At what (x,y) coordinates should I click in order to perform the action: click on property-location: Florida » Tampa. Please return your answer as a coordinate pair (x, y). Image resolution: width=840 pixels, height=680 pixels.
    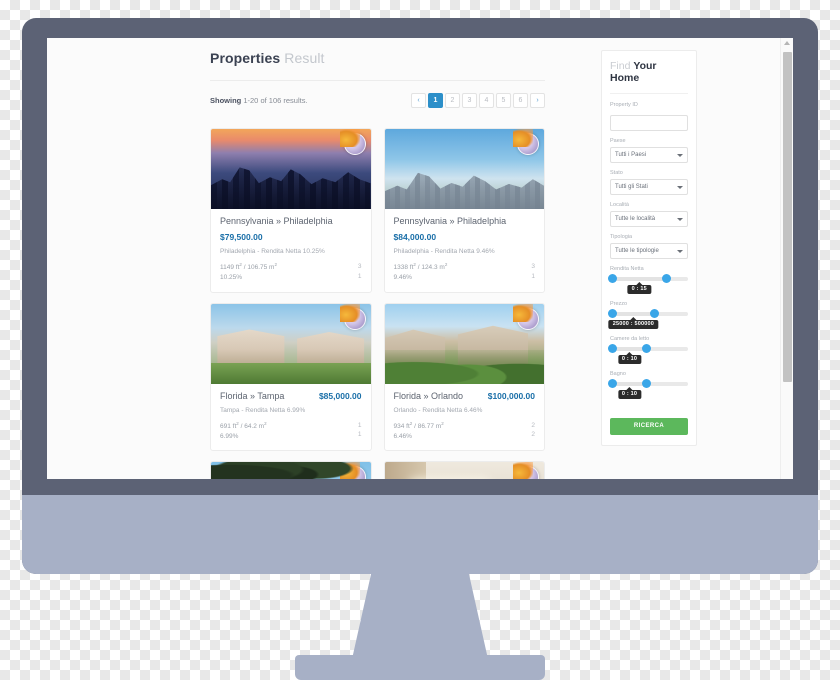
    Looking at the image, I should click on (252, 396).